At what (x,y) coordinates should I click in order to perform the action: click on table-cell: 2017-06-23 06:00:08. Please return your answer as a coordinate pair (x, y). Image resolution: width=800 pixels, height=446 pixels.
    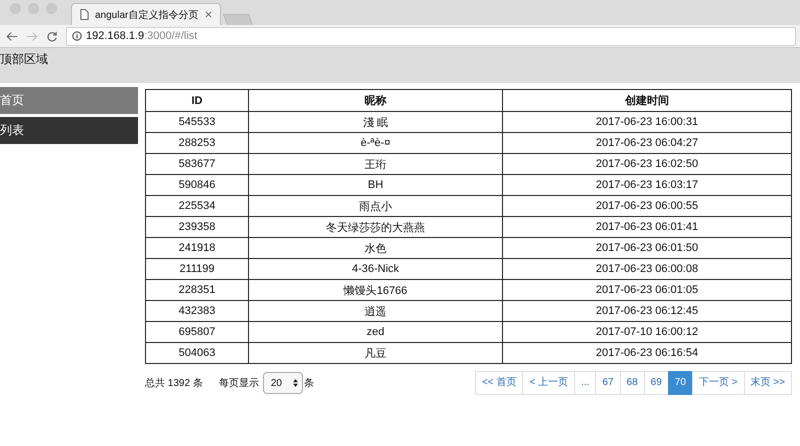
    Looking at the image, I should click on (647, 269).